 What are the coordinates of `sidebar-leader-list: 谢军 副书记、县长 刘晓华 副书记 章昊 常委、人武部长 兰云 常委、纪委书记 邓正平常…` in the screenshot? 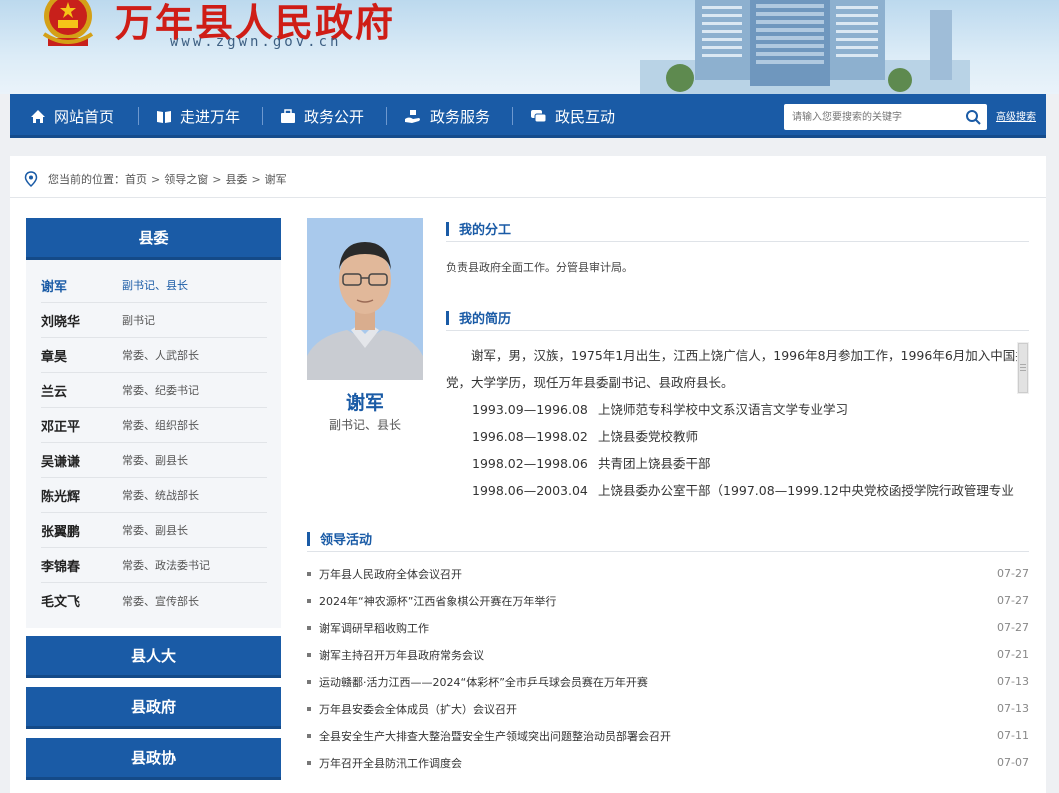 It's located at (153, 444).